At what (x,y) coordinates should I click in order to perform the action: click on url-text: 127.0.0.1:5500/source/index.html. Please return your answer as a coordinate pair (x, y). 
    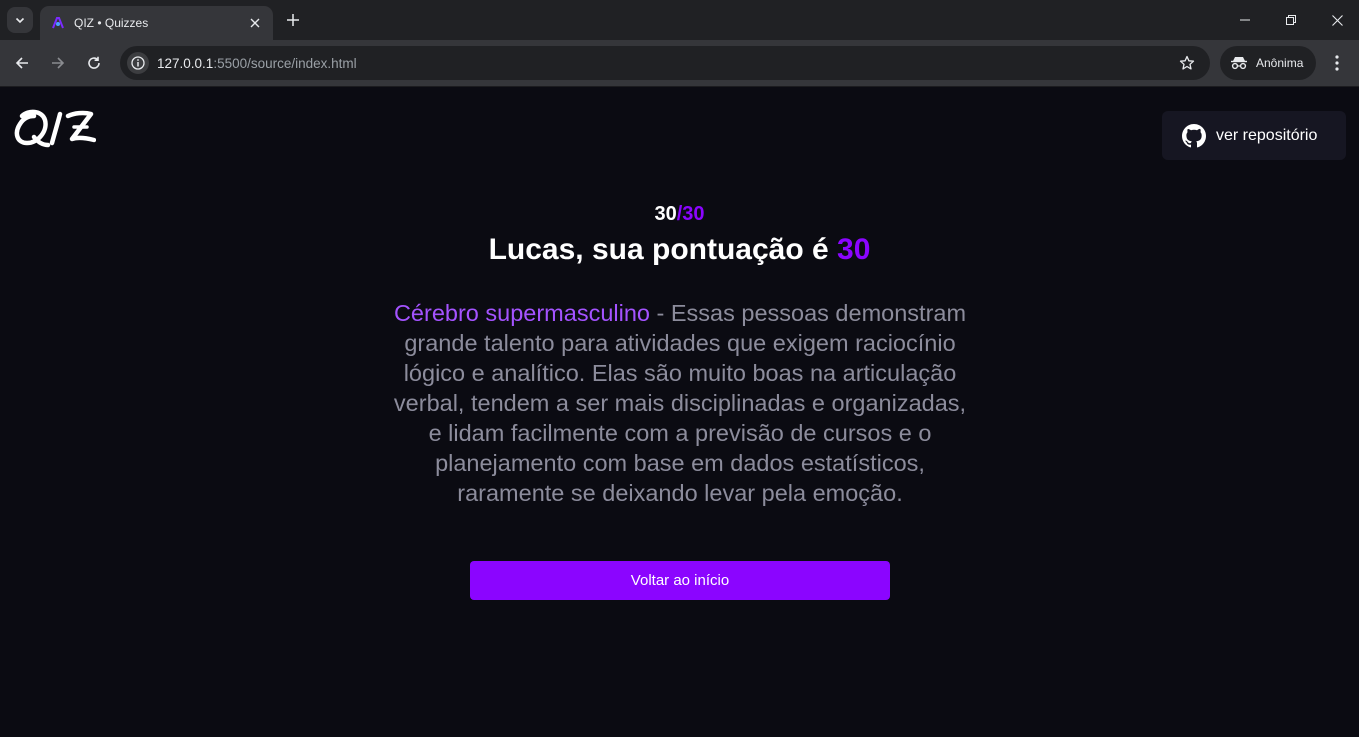
    Looking at the image, I should click on (666, 63).